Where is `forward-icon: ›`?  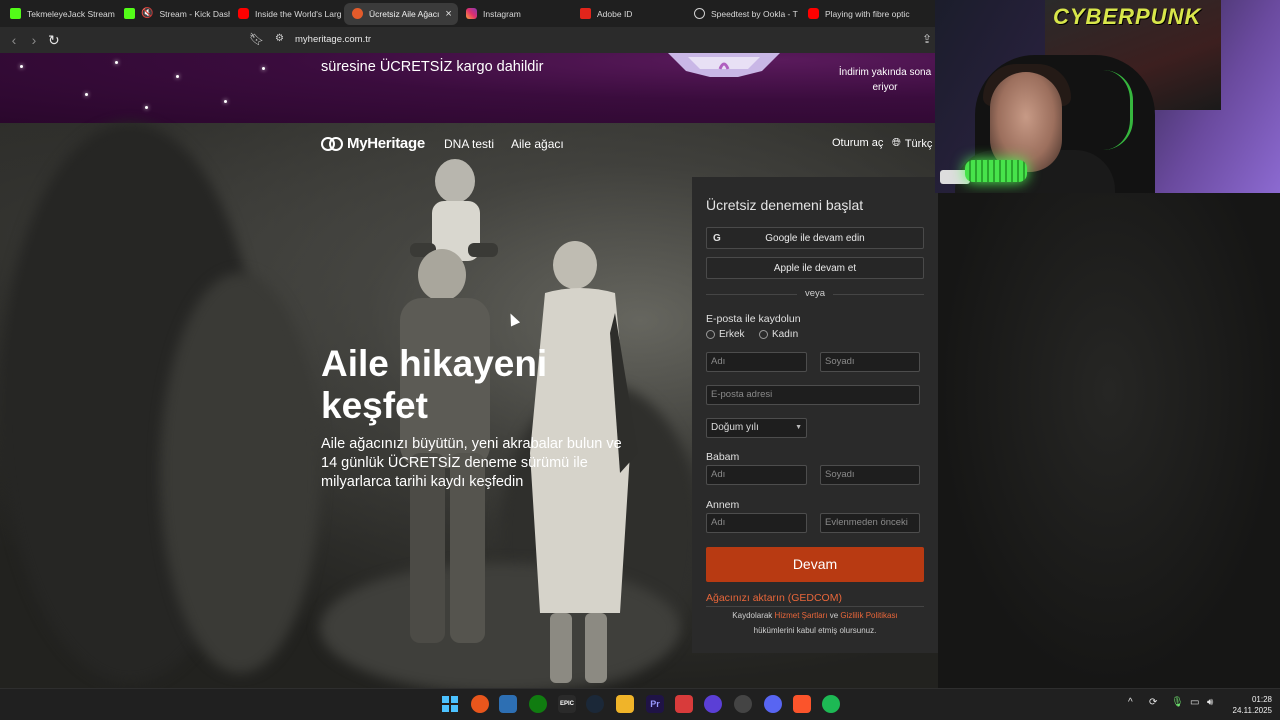 forward-icon: › is located at coordinates (34, 40).